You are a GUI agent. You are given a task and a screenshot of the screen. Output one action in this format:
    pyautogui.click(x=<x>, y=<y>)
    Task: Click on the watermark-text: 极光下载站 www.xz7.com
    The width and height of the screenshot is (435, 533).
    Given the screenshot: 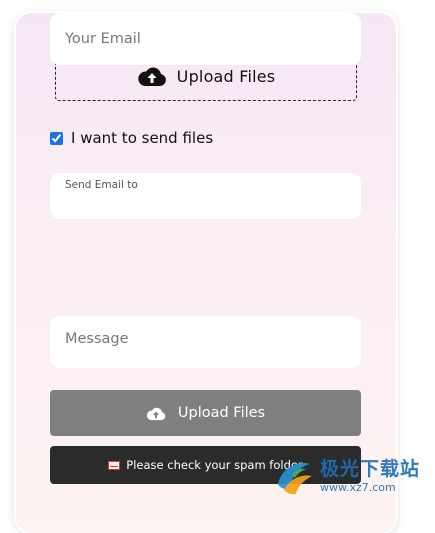 What is the action you would take?
    pyautogui.click(x=370, y=475)
    